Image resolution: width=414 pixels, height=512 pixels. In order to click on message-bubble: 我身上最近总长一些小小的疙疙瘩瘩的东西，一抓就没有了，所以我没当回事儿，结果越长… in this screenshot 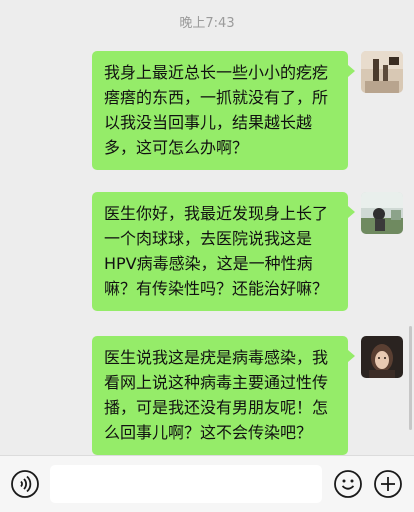, I will do `click(223, 110)`.